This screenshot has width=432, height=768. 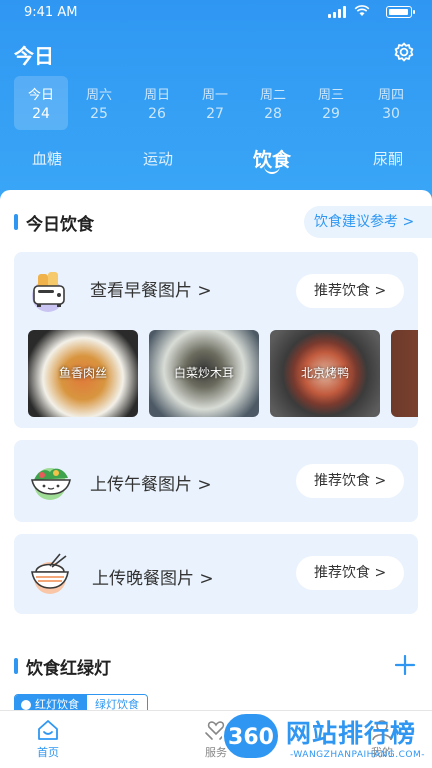 What do you see at coordinates (158, 158) in the screenshot?
I see `tab-exercise: 运动` at bounding box center [158, 158].